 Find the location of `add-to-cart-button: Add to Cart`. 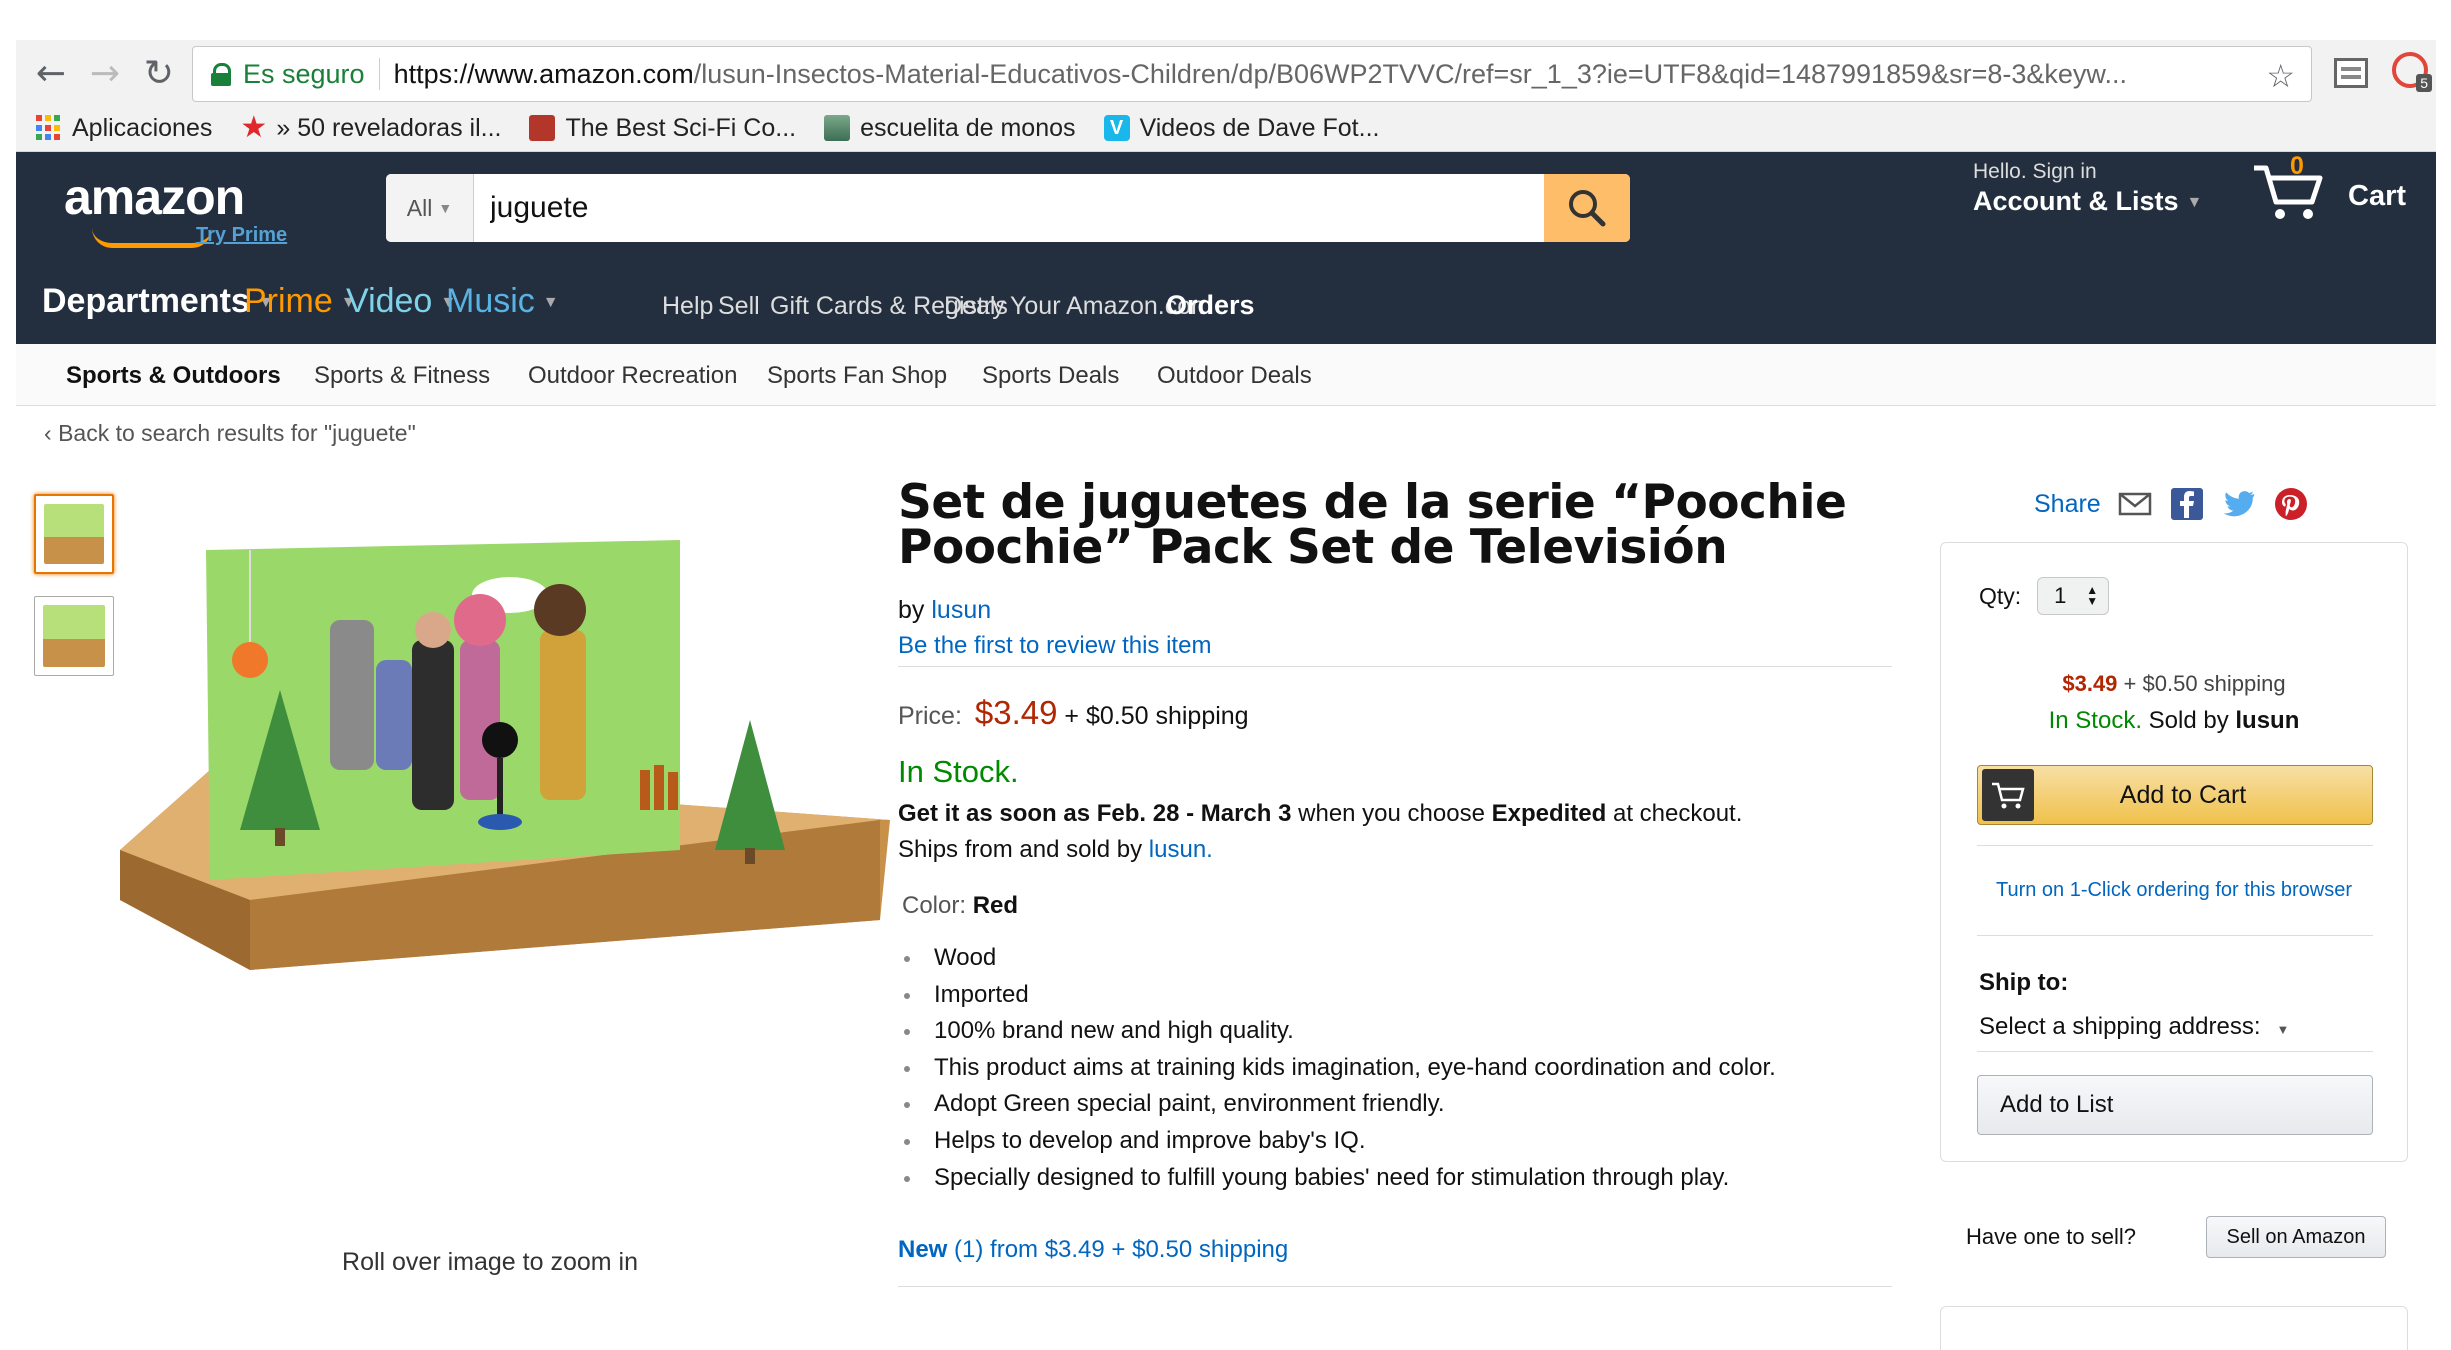

add-to-cart-button: Add to Cart is located at coordinates (2175, 795).